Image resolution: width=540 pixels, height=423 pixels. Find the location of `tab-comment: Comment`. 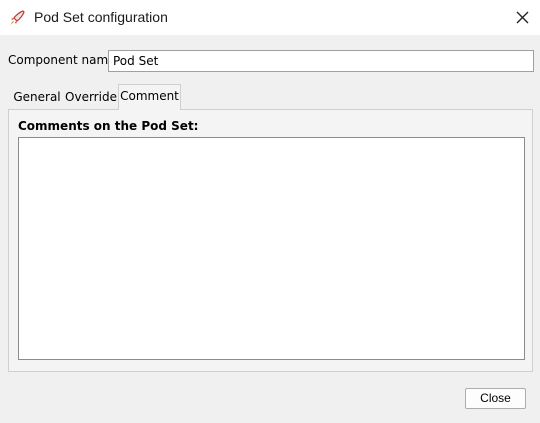

tab-comment: Comment is located at coordinates (149, 97).